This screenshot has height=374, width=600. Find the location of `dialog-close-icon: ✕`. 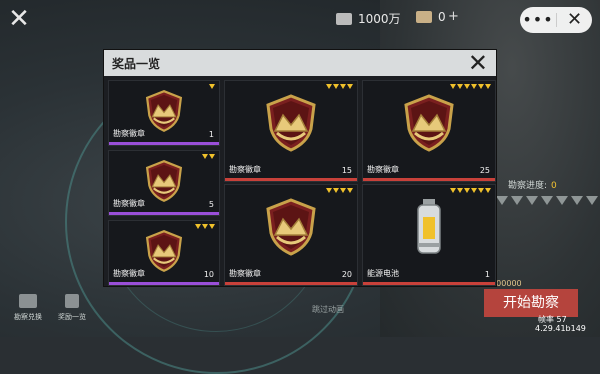

dialog-close-icon: ✕ is located at coordinates (478, 63).